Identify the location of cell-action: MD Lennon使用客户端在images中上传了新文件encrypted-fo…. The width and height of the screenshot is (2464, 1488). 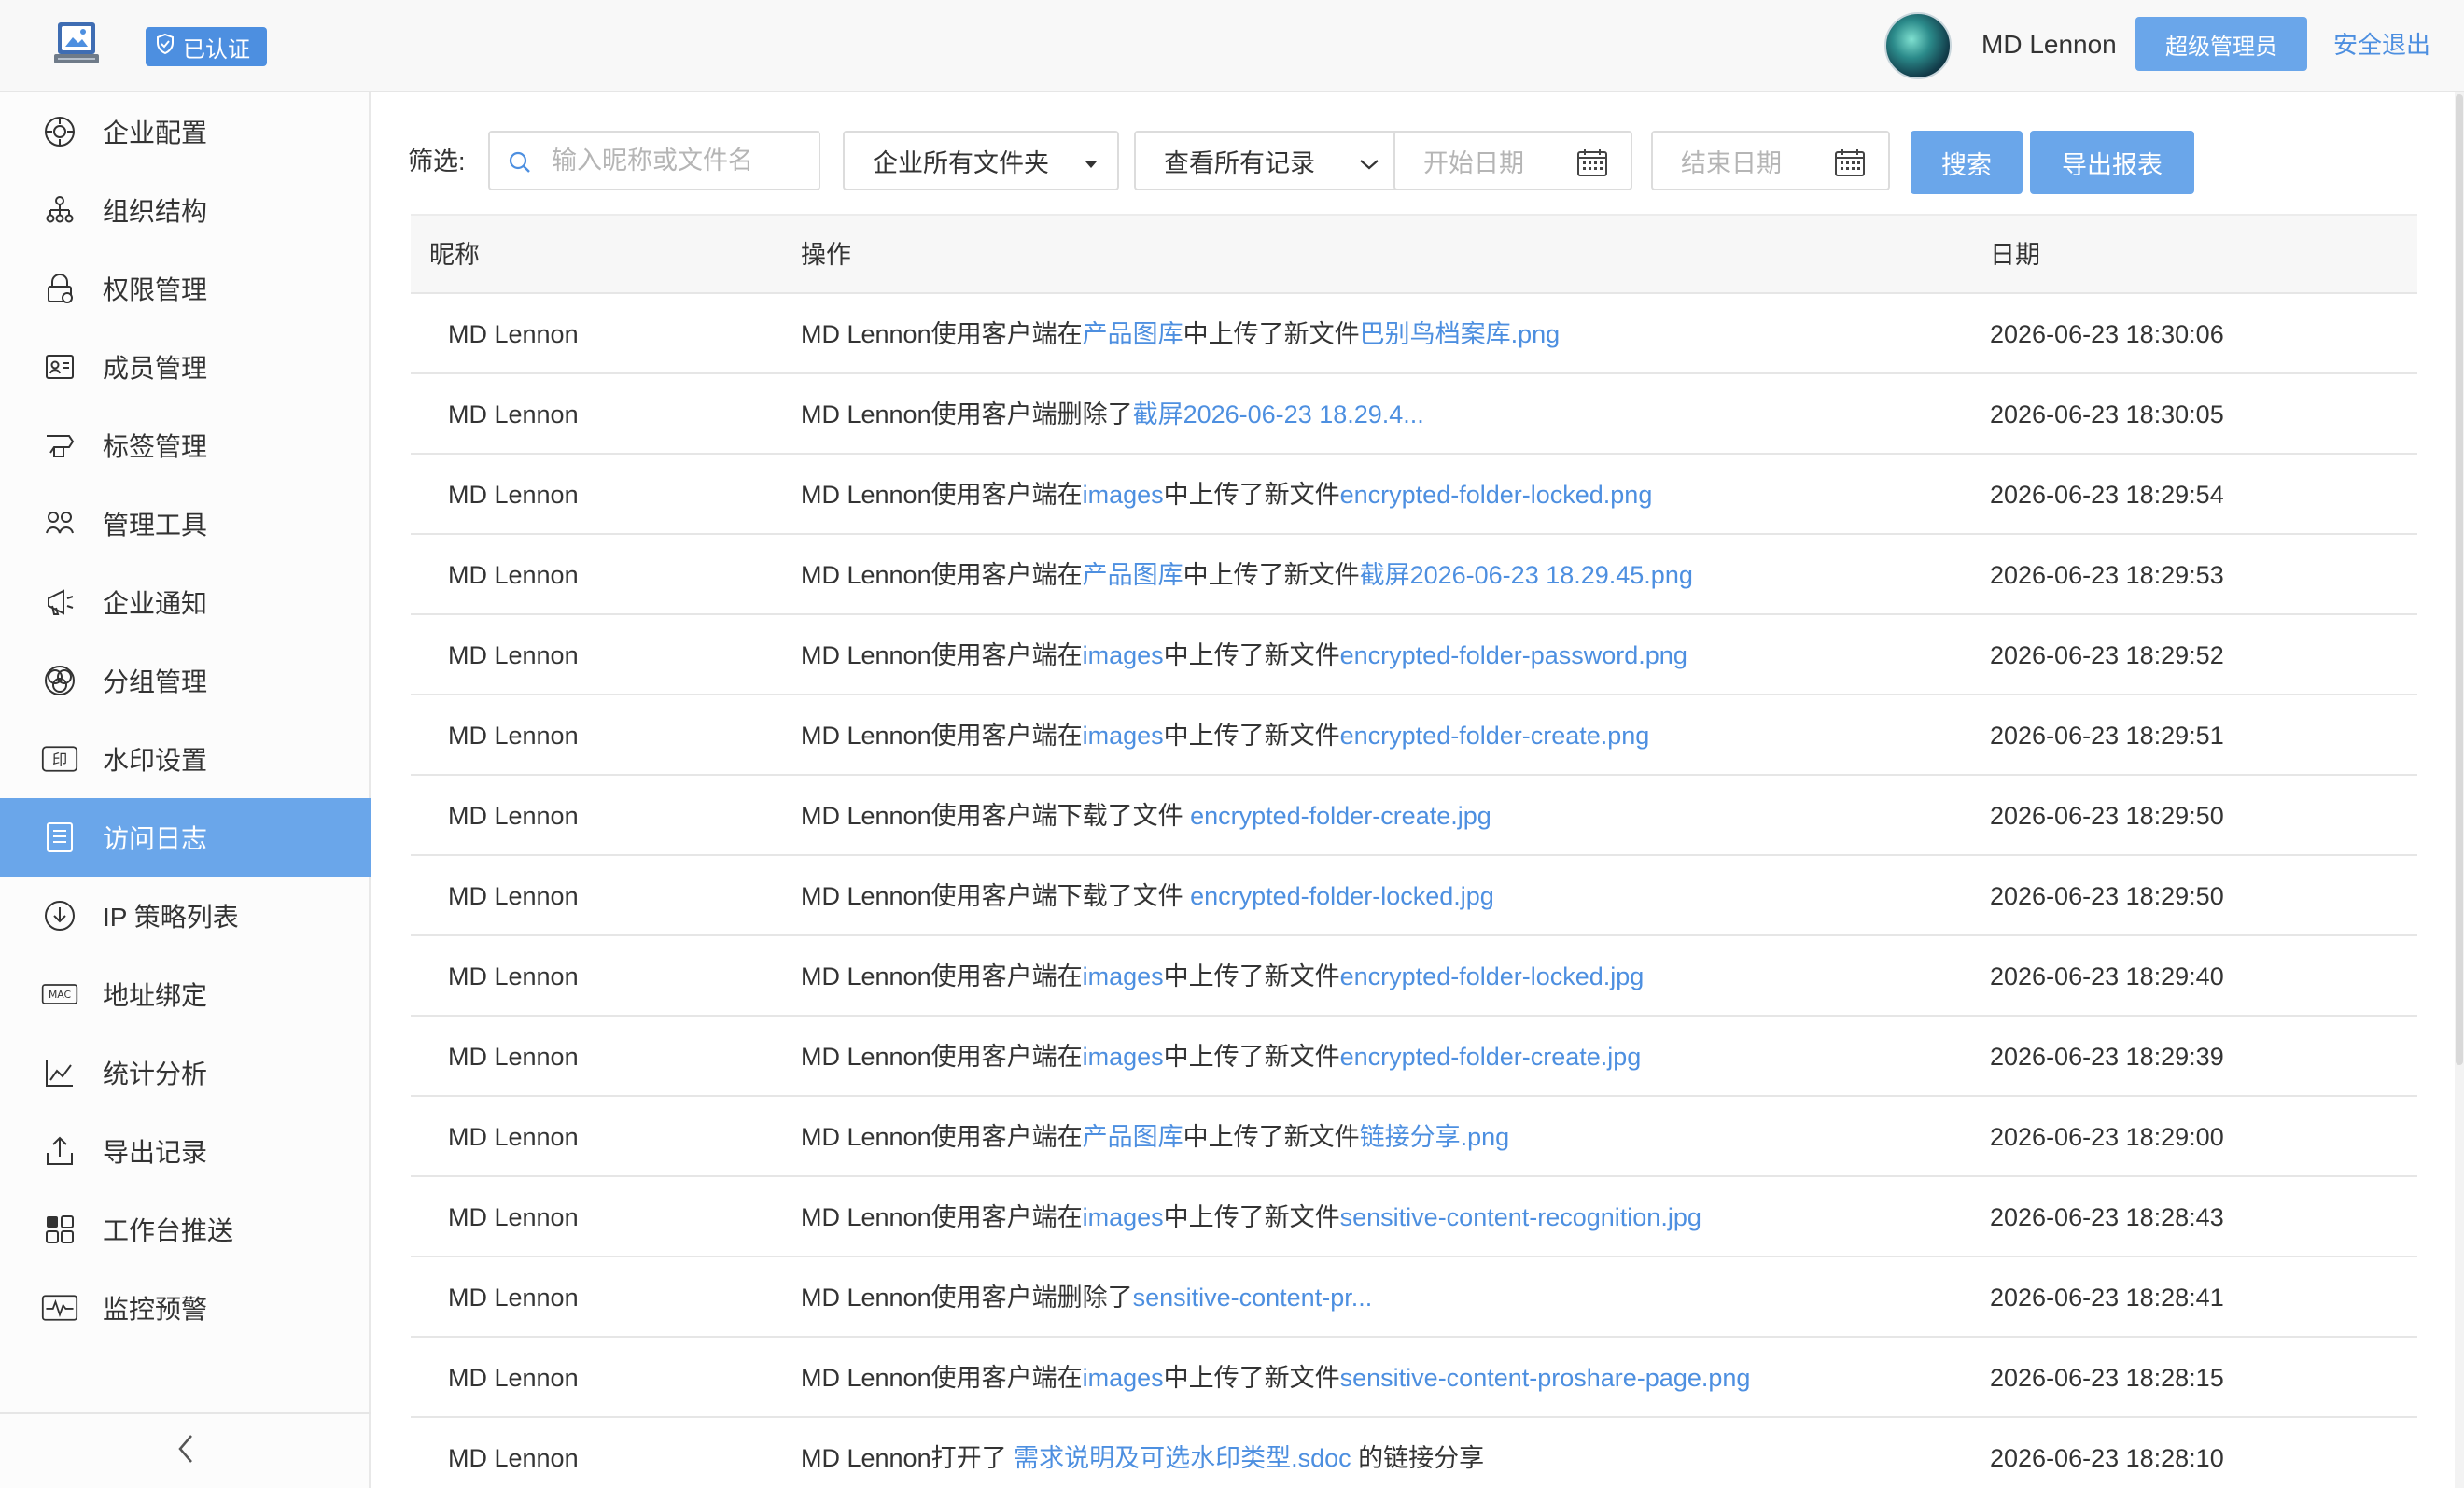
(1222, 976).